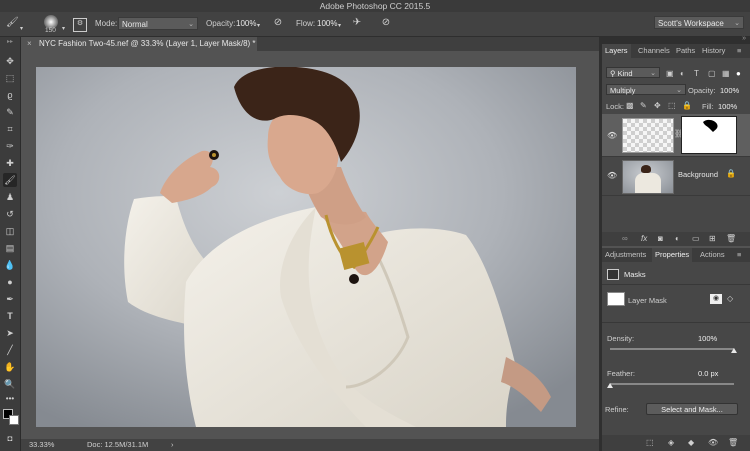 This screenshot has height=451, width=750. What do you see at coordinates (734, 350) in the screenshot?
I see `density-slider-thumb` at bounding box center [734, 350].